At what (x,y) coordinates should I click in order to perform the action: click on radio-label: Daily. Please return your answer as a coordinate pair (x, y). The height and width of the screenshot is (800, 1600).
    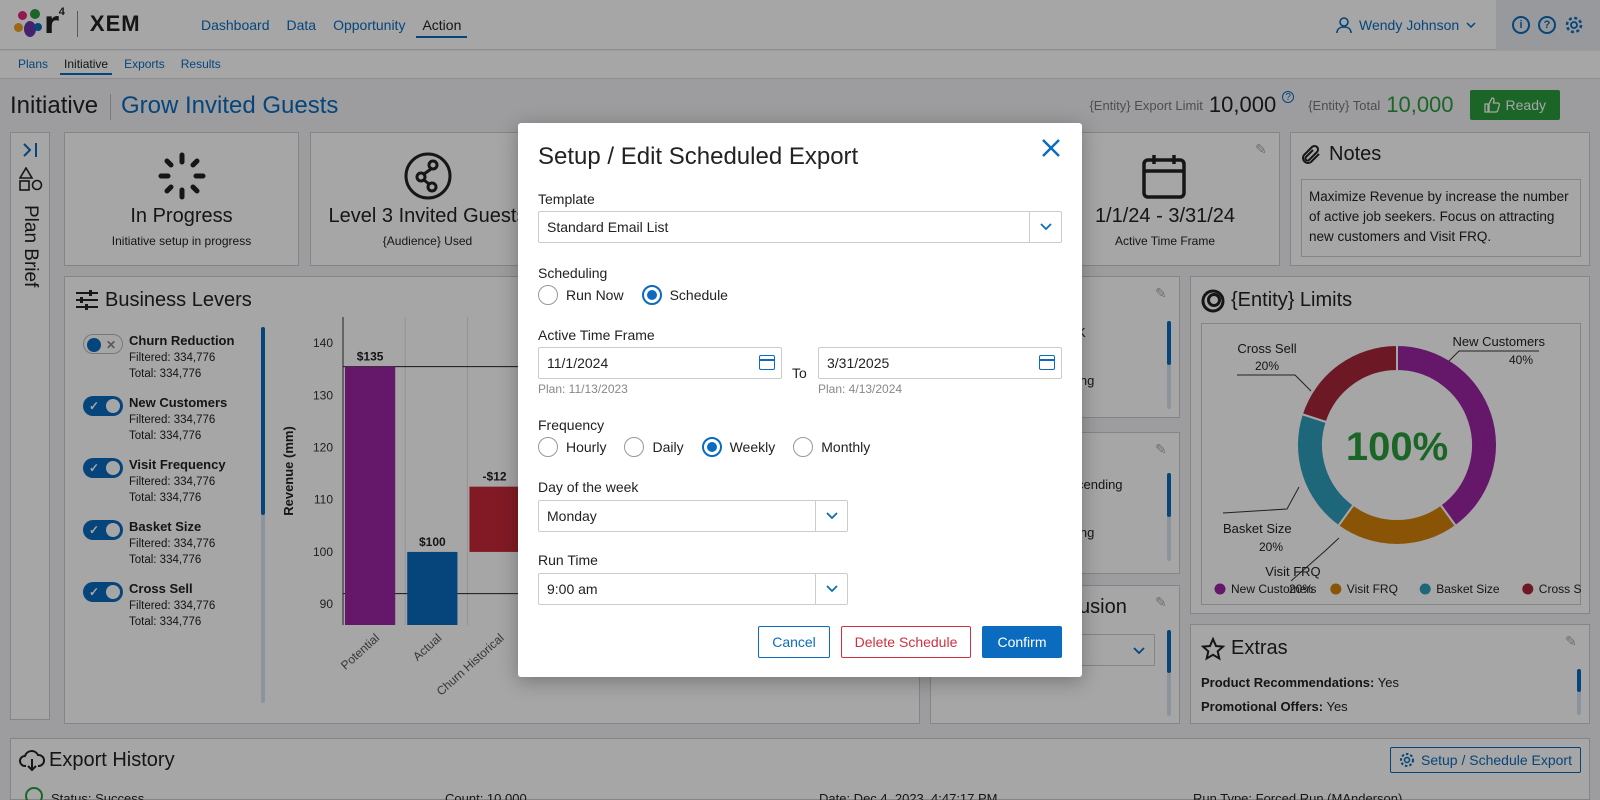
    Looking at the image, I should click on (668, 447).